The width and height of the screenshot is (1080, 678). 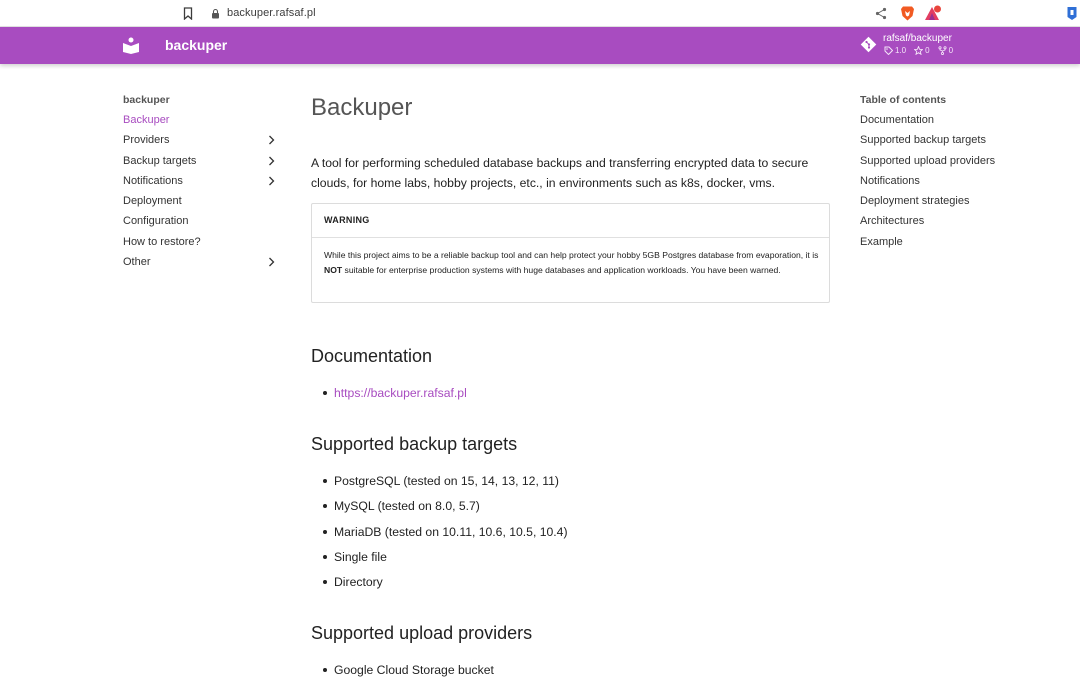 I want to click on sidebar-item-label: Notifications, so click(x=153, y=180).